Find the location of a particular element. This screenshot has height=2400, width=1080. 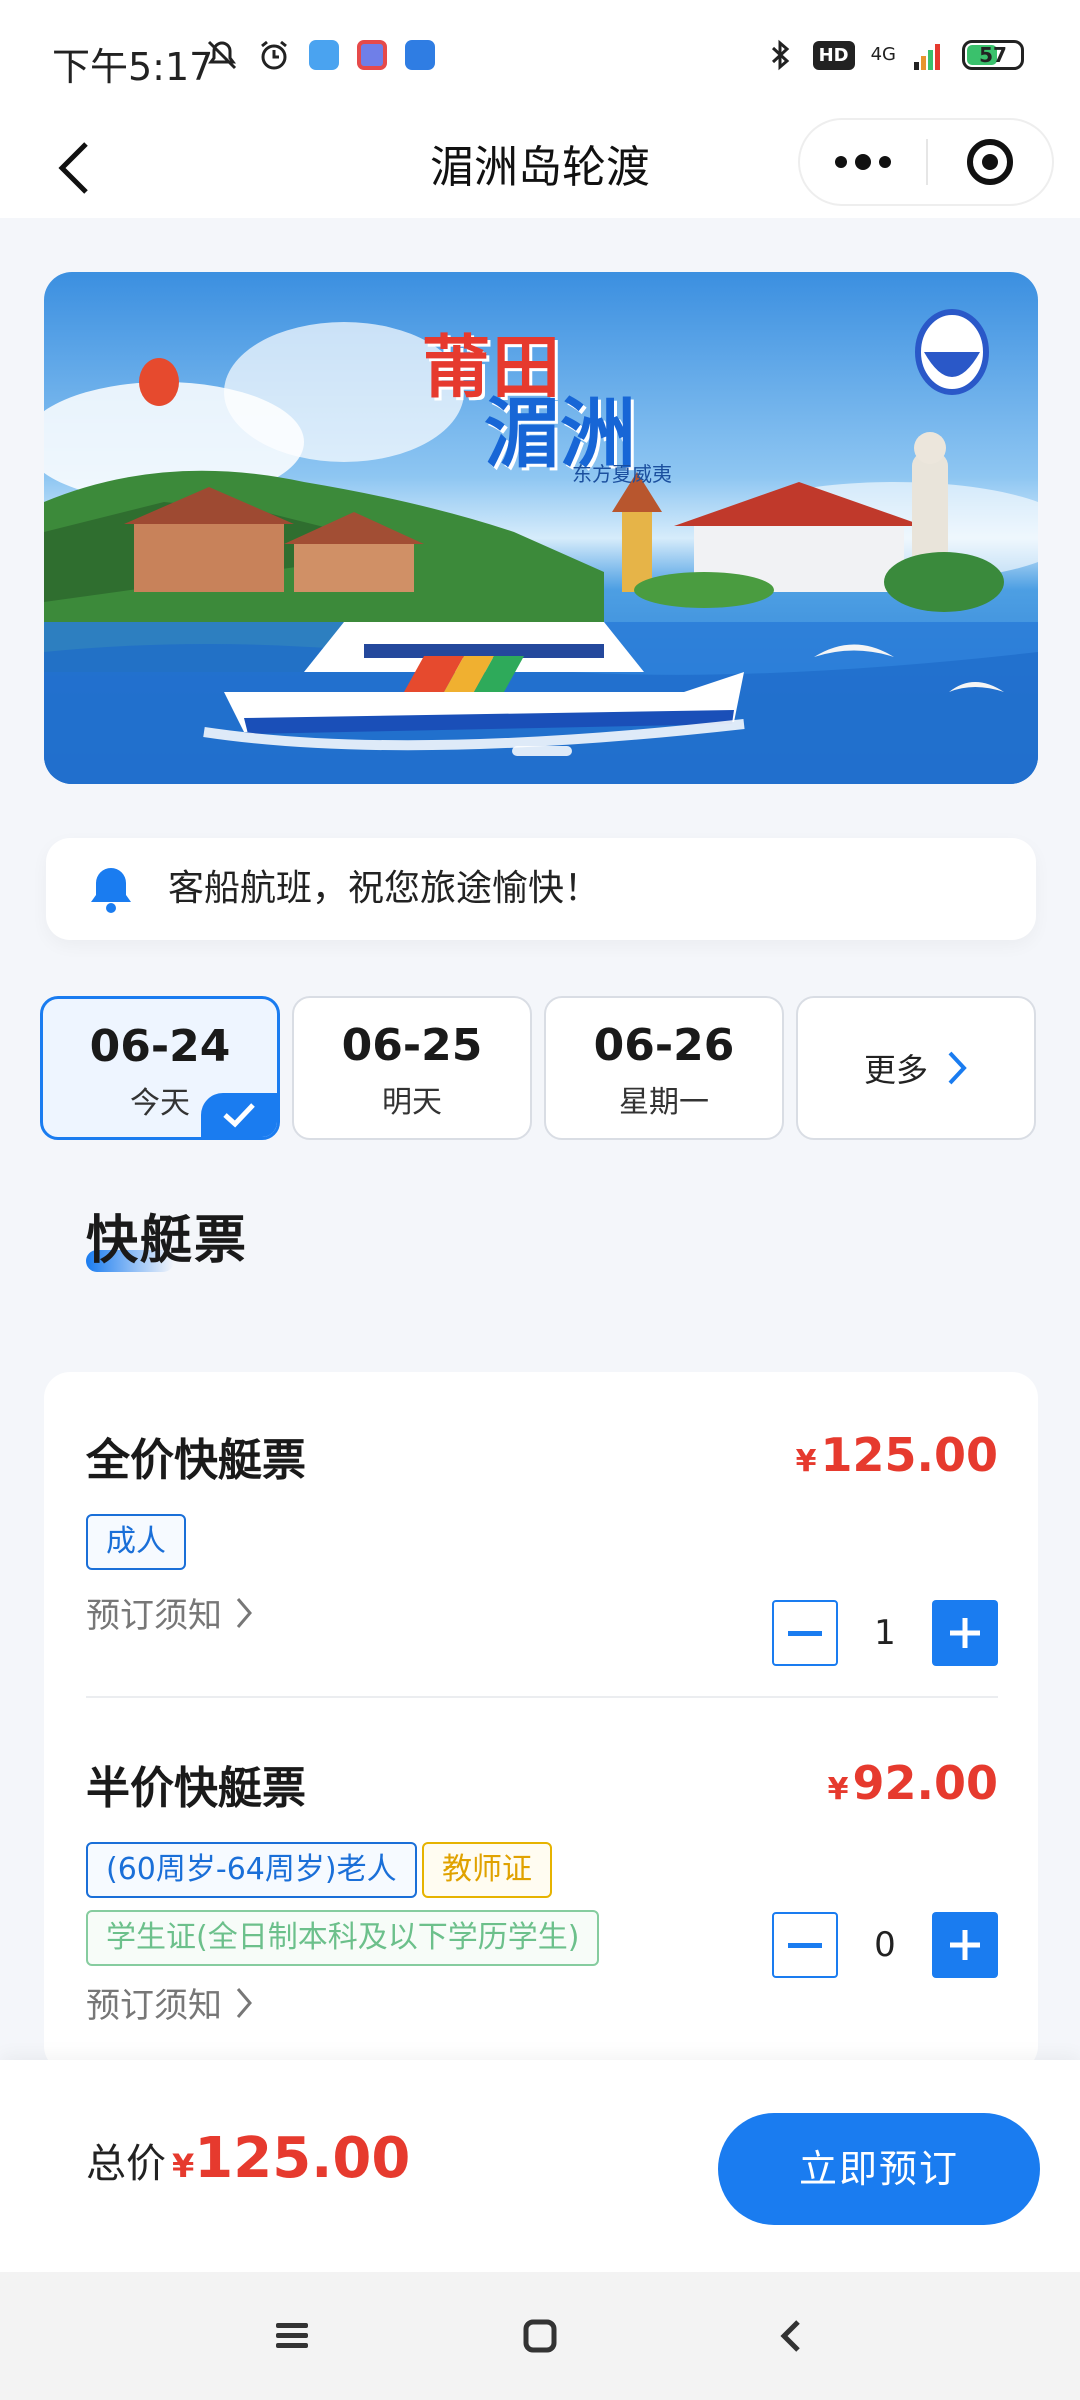

target-icon is located at coordinates (990, 162).